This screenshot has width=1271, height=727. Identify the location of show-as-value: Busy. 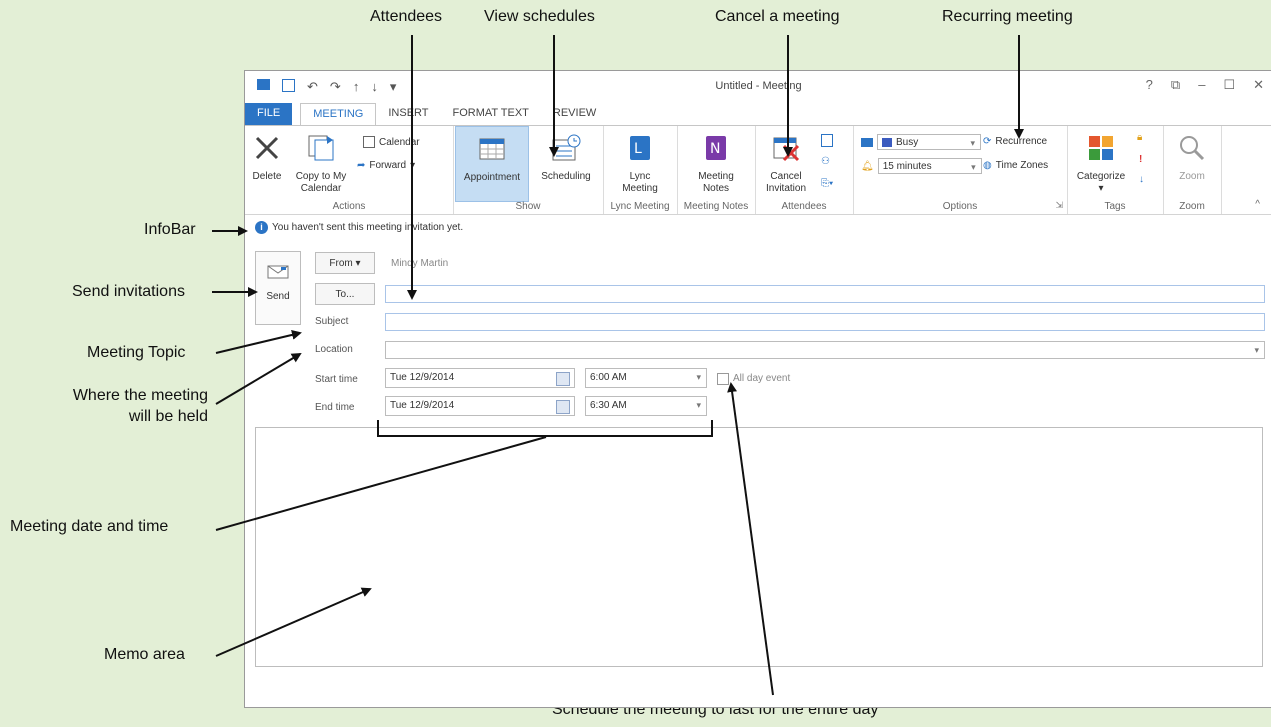
(907, 142).